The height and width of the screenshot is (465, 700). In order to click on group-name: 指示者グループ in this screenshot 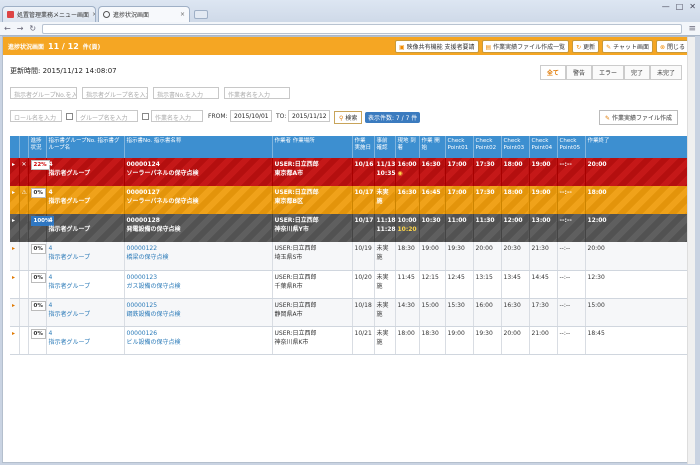, I will do `click(69, 257)`.